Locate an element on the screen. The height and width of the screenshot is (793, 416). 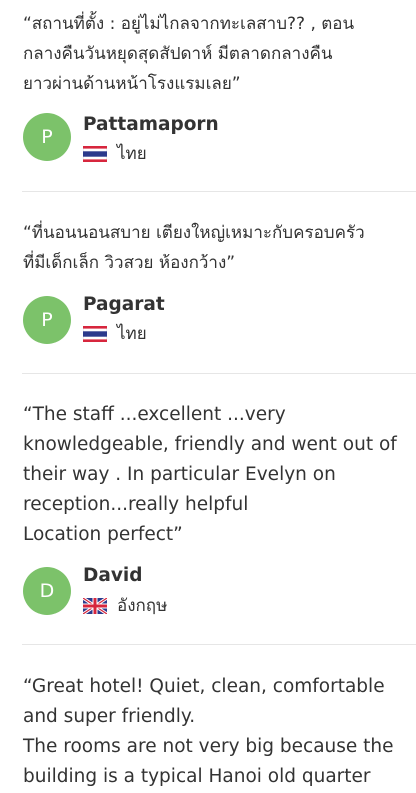
reviewer-country: อังกฤษ is located at coordinates (125, 606).